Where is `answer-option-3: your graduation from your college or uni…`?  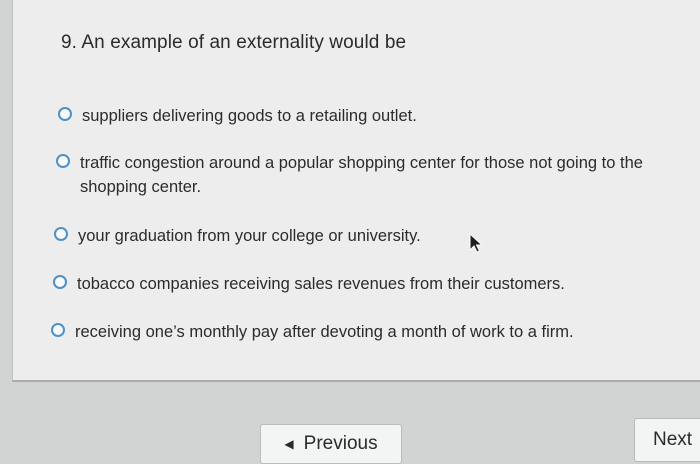
answer-option-3: your graduation from your college or uni… is located at coordinates (237, 236).